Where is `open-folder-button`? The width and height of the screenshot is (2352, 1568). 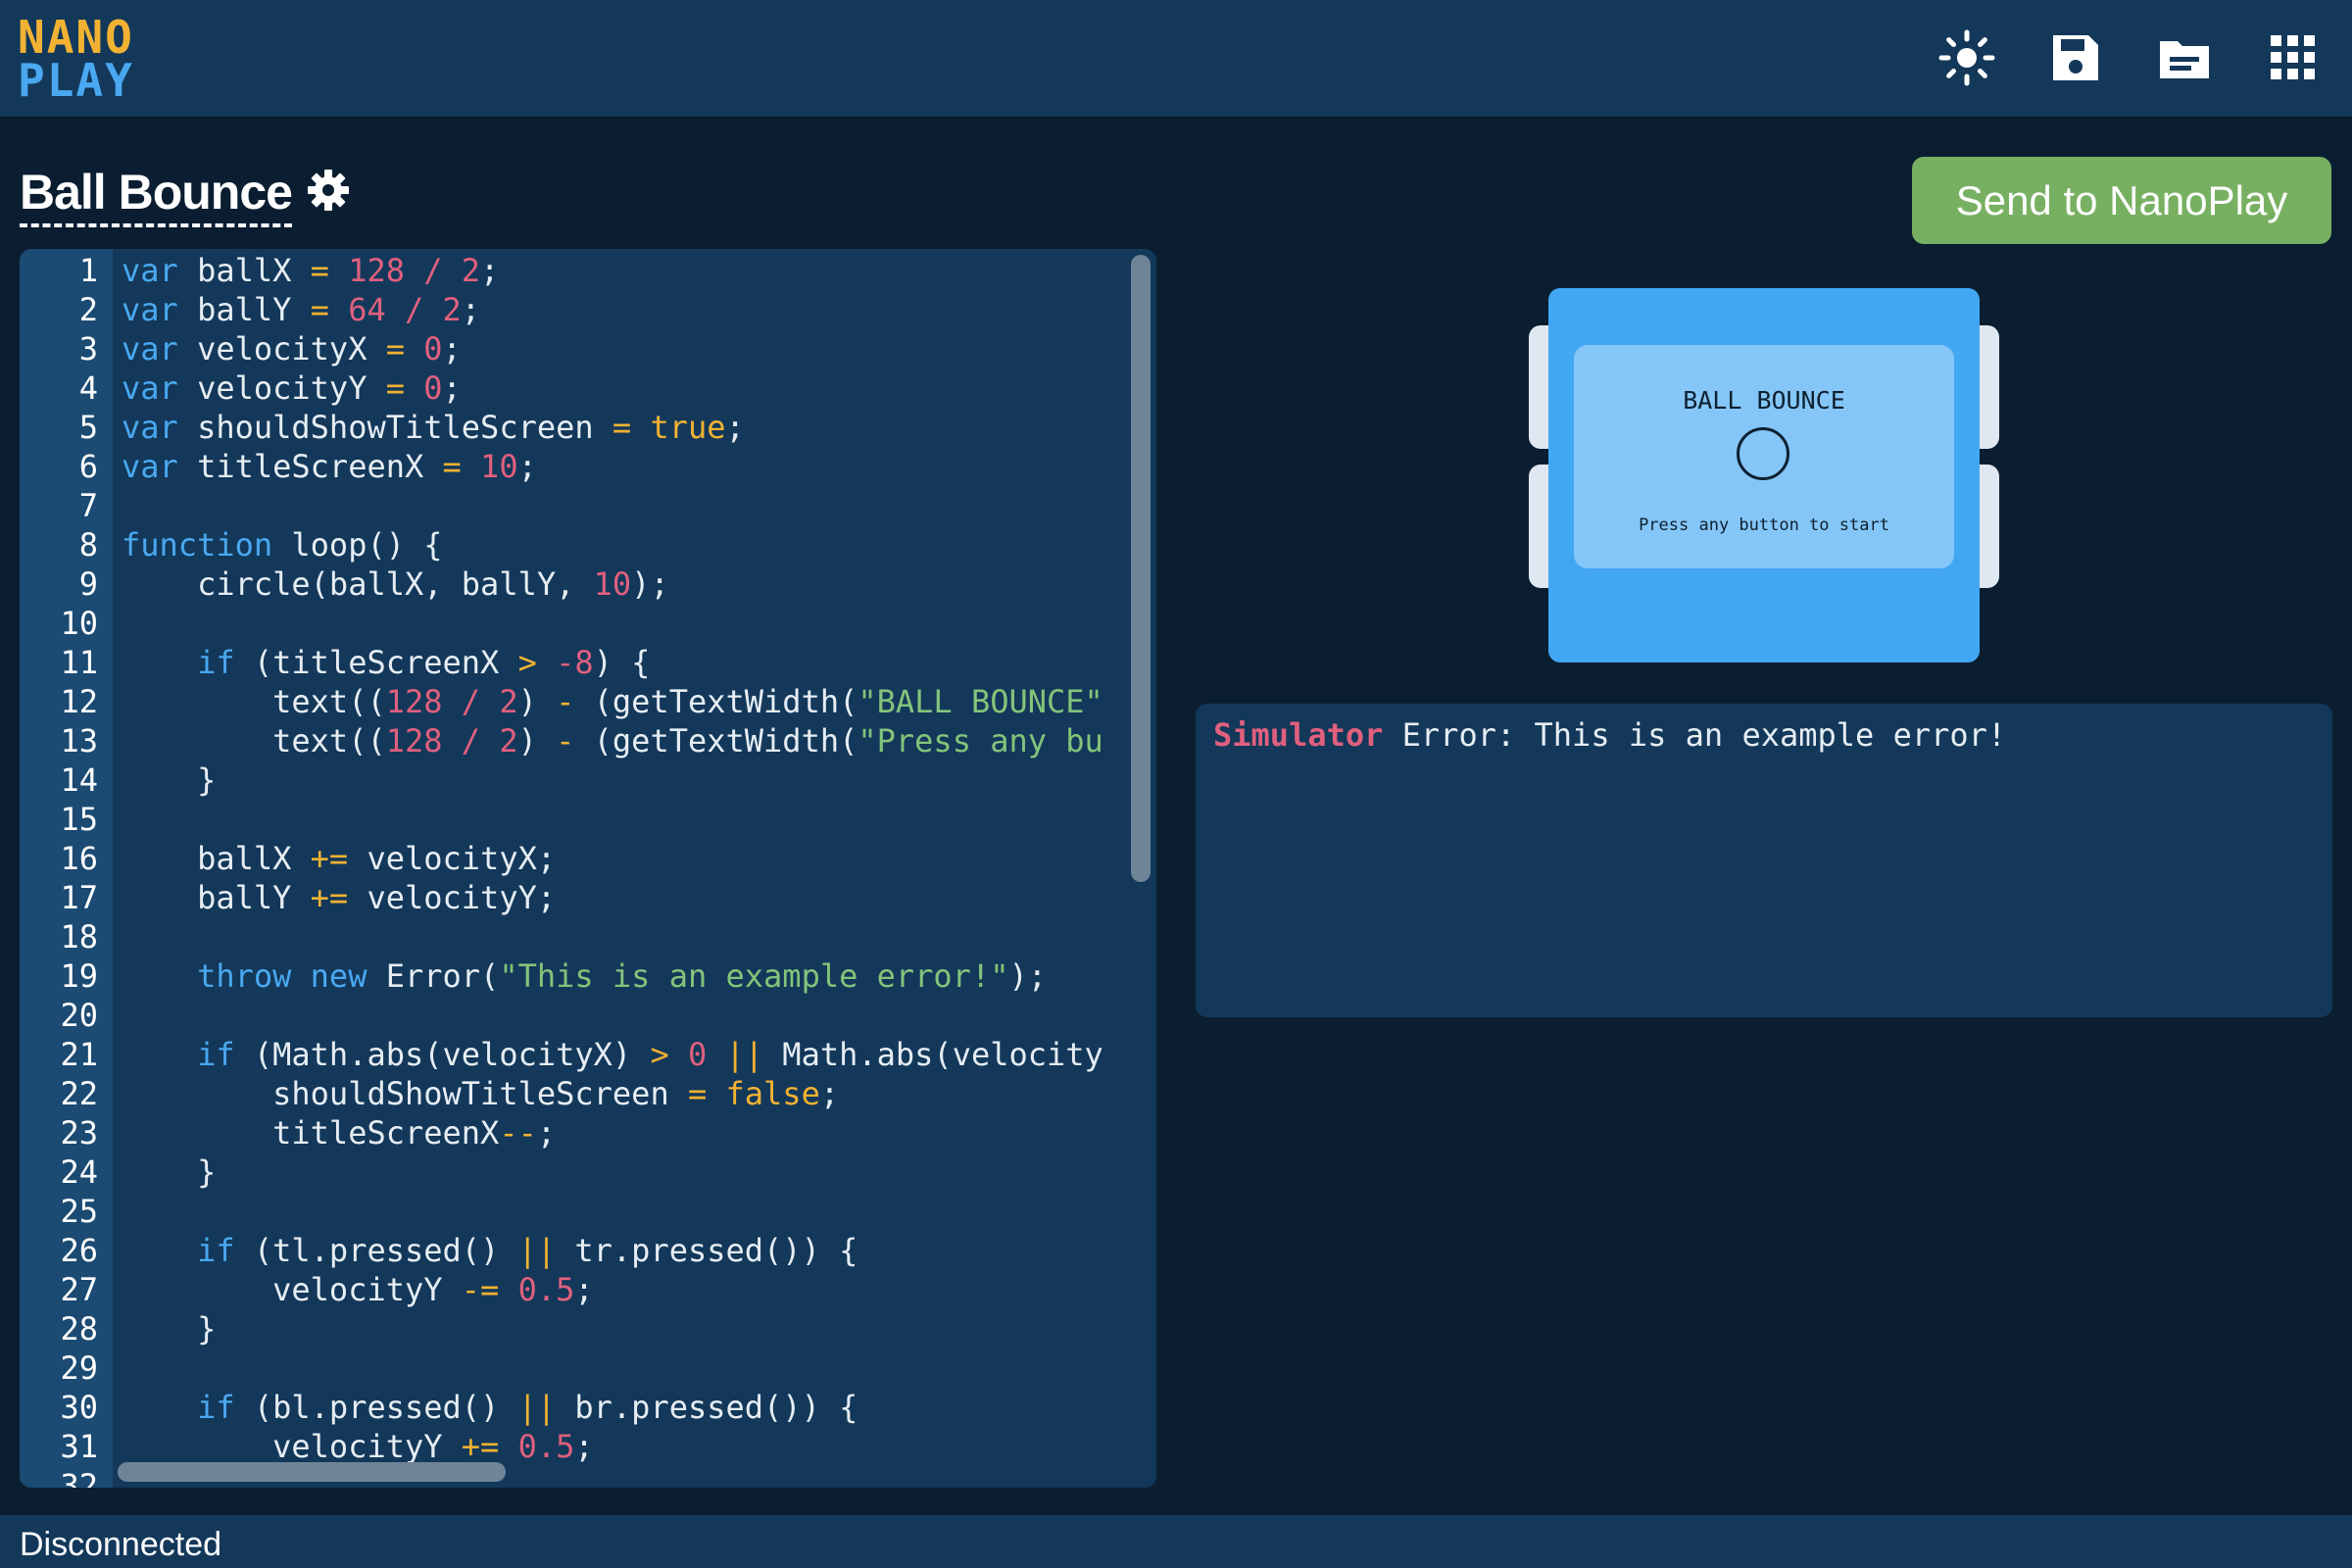 open-folder-button is located at coordinates (2184, 57).